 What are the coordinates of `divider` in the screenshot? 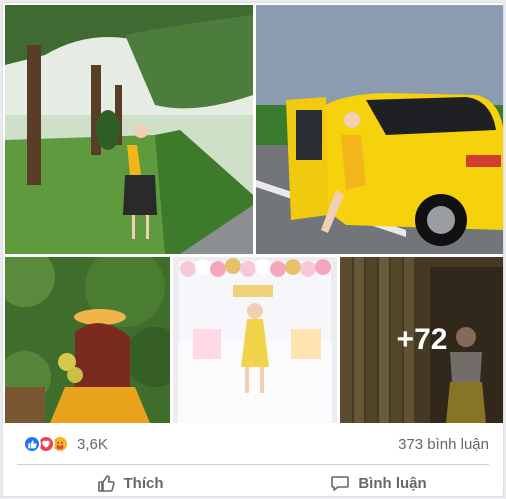 It's located at (253, 464).